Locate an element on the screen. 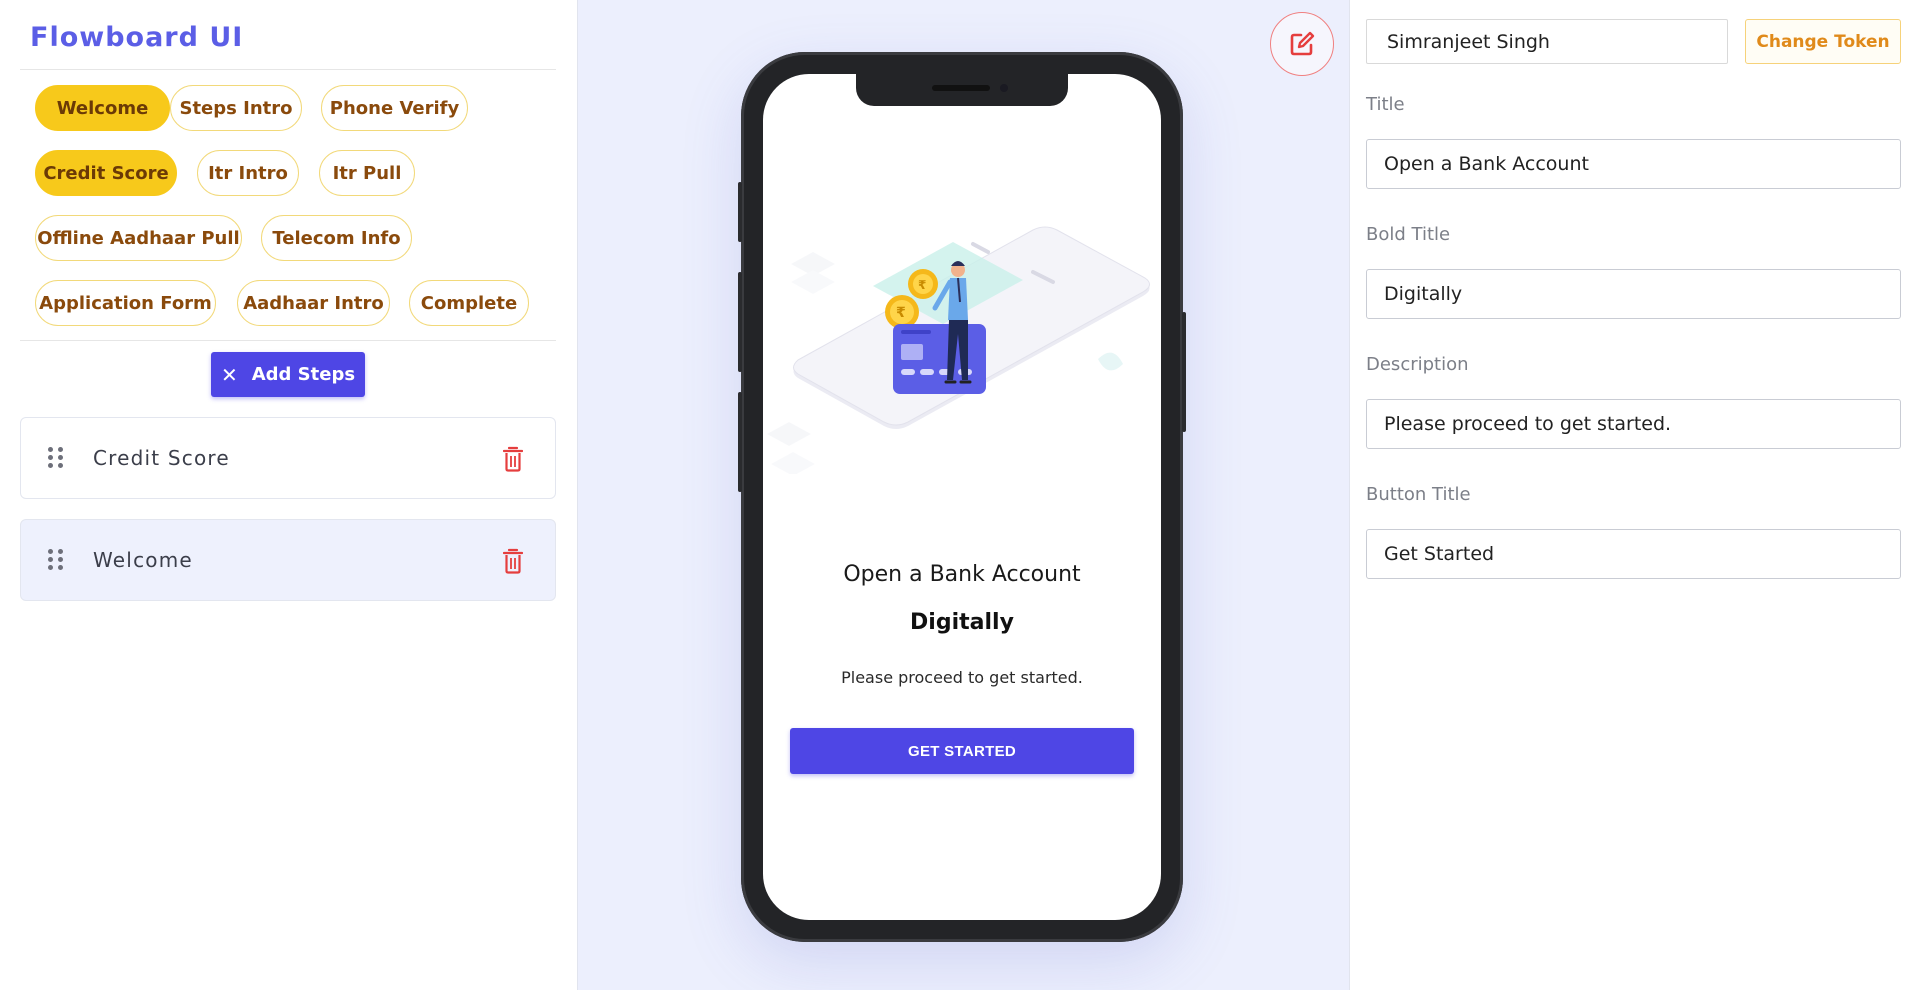 This screenshot has width=1917, height=990. token-user-field: Simranjeet Singh is located at coordinates (1547, 41).